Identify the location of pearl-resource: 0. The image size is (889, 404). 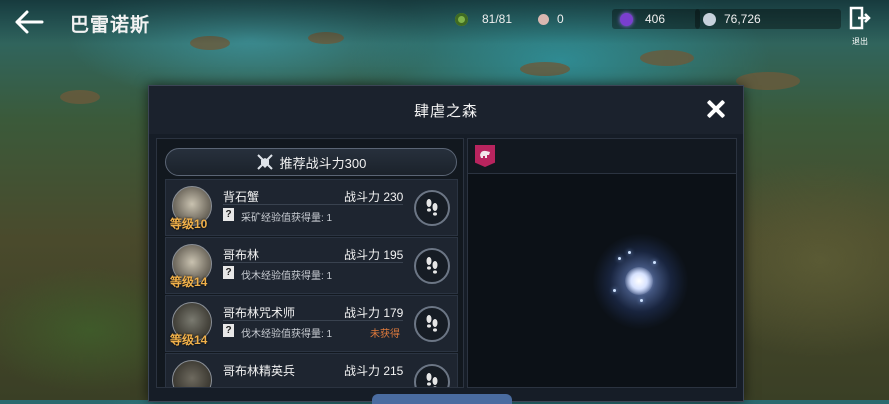
(551, 19).